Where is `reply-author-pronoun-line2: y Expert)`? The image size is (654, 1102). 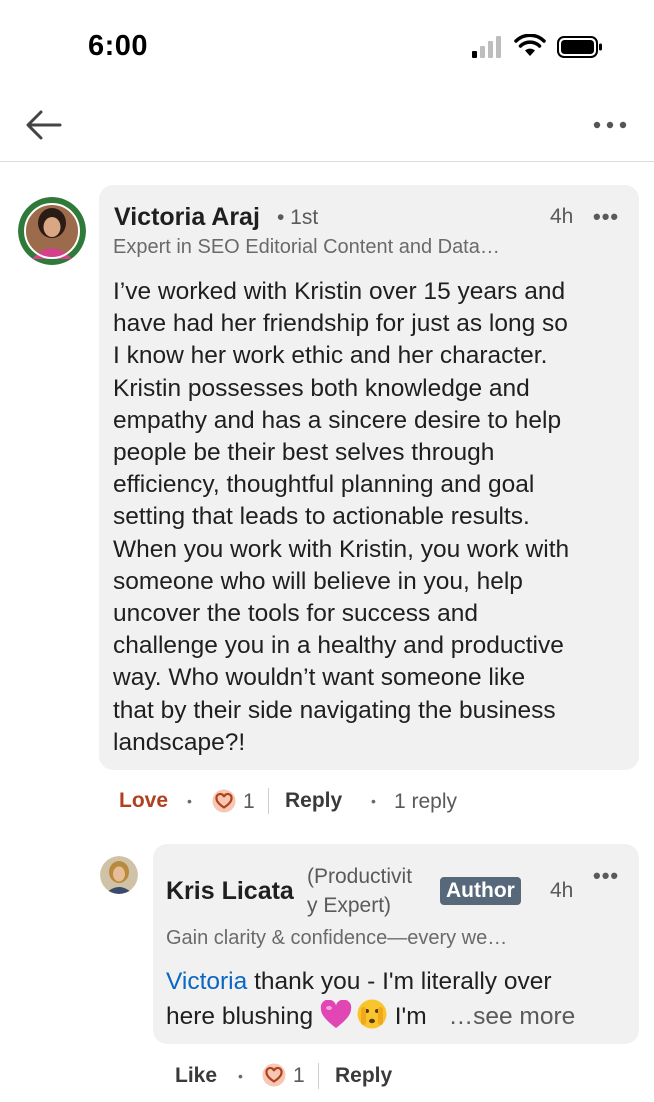 reply-author-pronoun-line2: y Expert) is located at coordinates (349, 905).